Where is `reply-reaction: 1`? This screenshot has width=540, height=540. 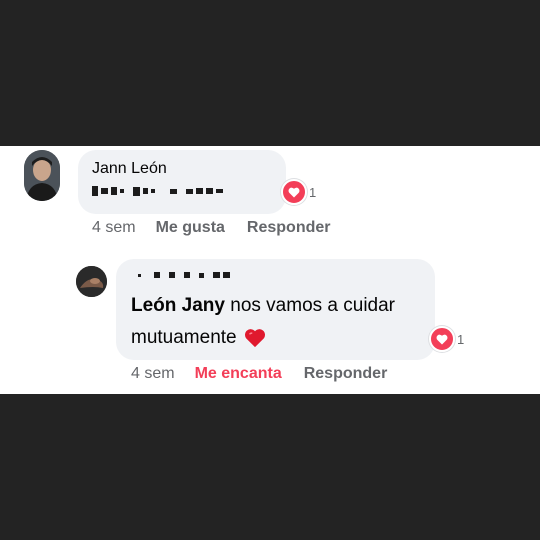
reply-reaction: 1 is located at coordinates (446, 339).